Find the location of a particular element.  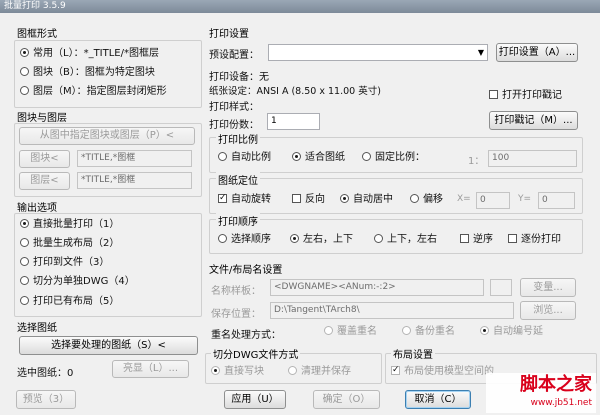

selected-count-label: 选中图纸：0 is located at coordinates (45, 373).